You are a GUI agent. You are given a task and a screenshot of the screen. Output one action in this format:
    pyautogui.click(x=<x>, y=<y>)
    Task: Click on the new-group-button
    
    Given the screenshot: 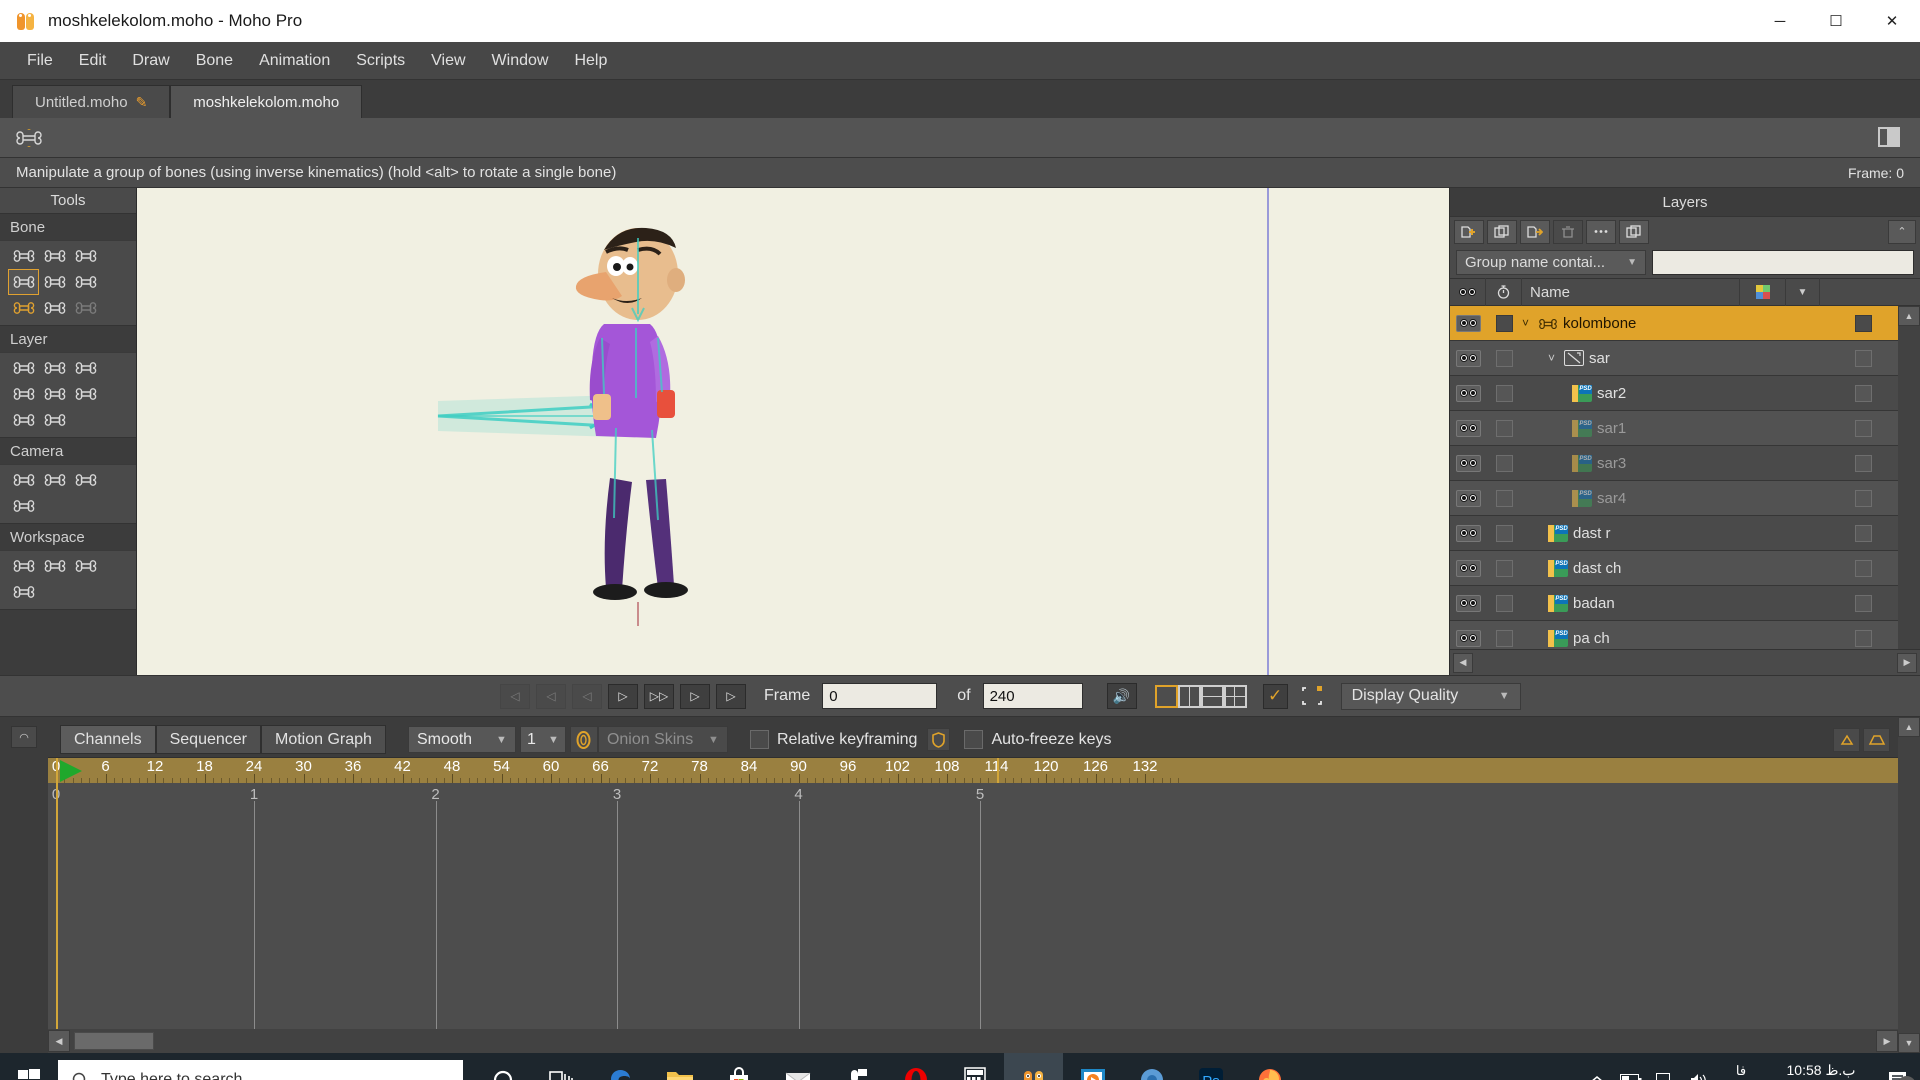 What is the action you would take?
    pyautogui.click(x=1535, y=231)
    